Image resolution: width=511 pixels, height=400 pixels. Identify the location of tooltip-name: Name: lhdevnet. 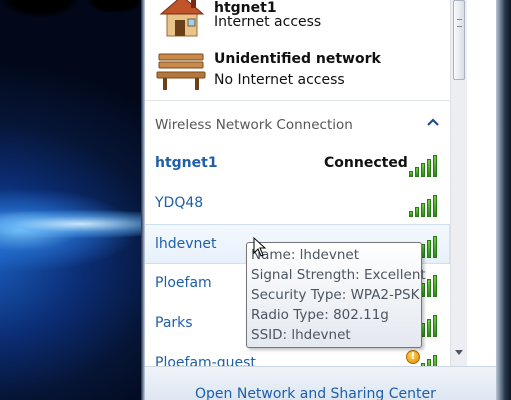
(305, 255).